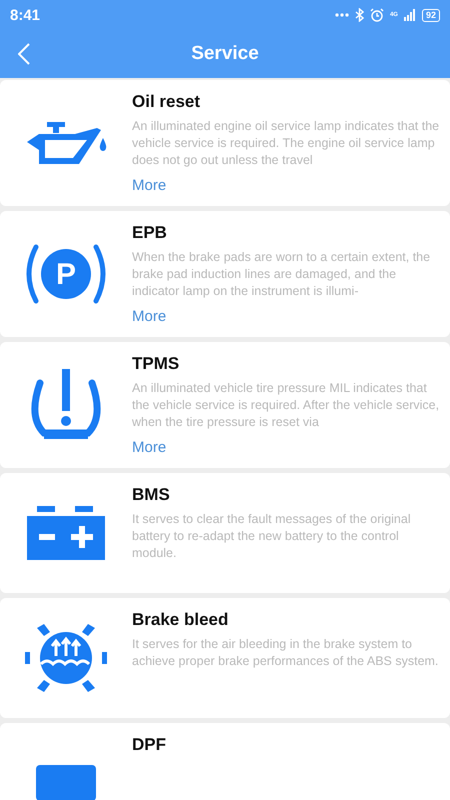  What do you see at coordinates (286, 143) in the screenshot?
I see `service-description: An illuminated engine oil service lamp indicates that the vehicle service is required. The engine oil service lamp does not go out unless the travel` at bounding box center [286, 143].